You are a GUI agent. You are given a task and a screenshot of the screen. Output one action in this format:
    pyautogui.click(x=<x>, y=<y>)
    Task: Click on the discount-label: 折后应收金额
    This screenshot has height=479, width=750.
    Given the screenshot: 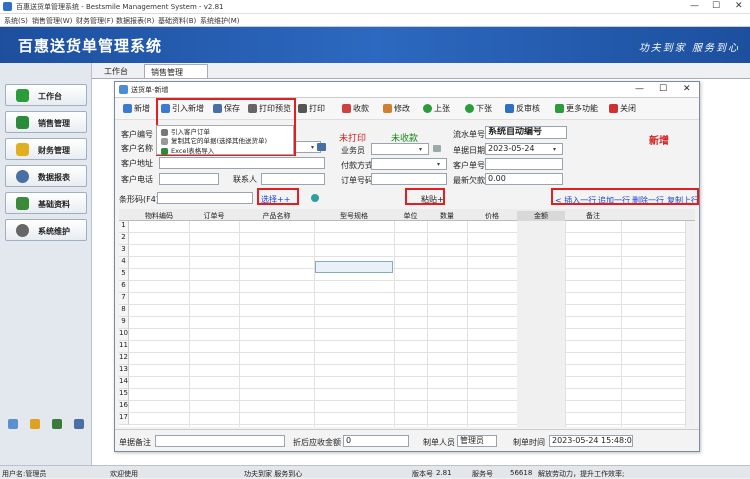 What is the action you would take?
    pyautogui.click(x=317, y=442)
    